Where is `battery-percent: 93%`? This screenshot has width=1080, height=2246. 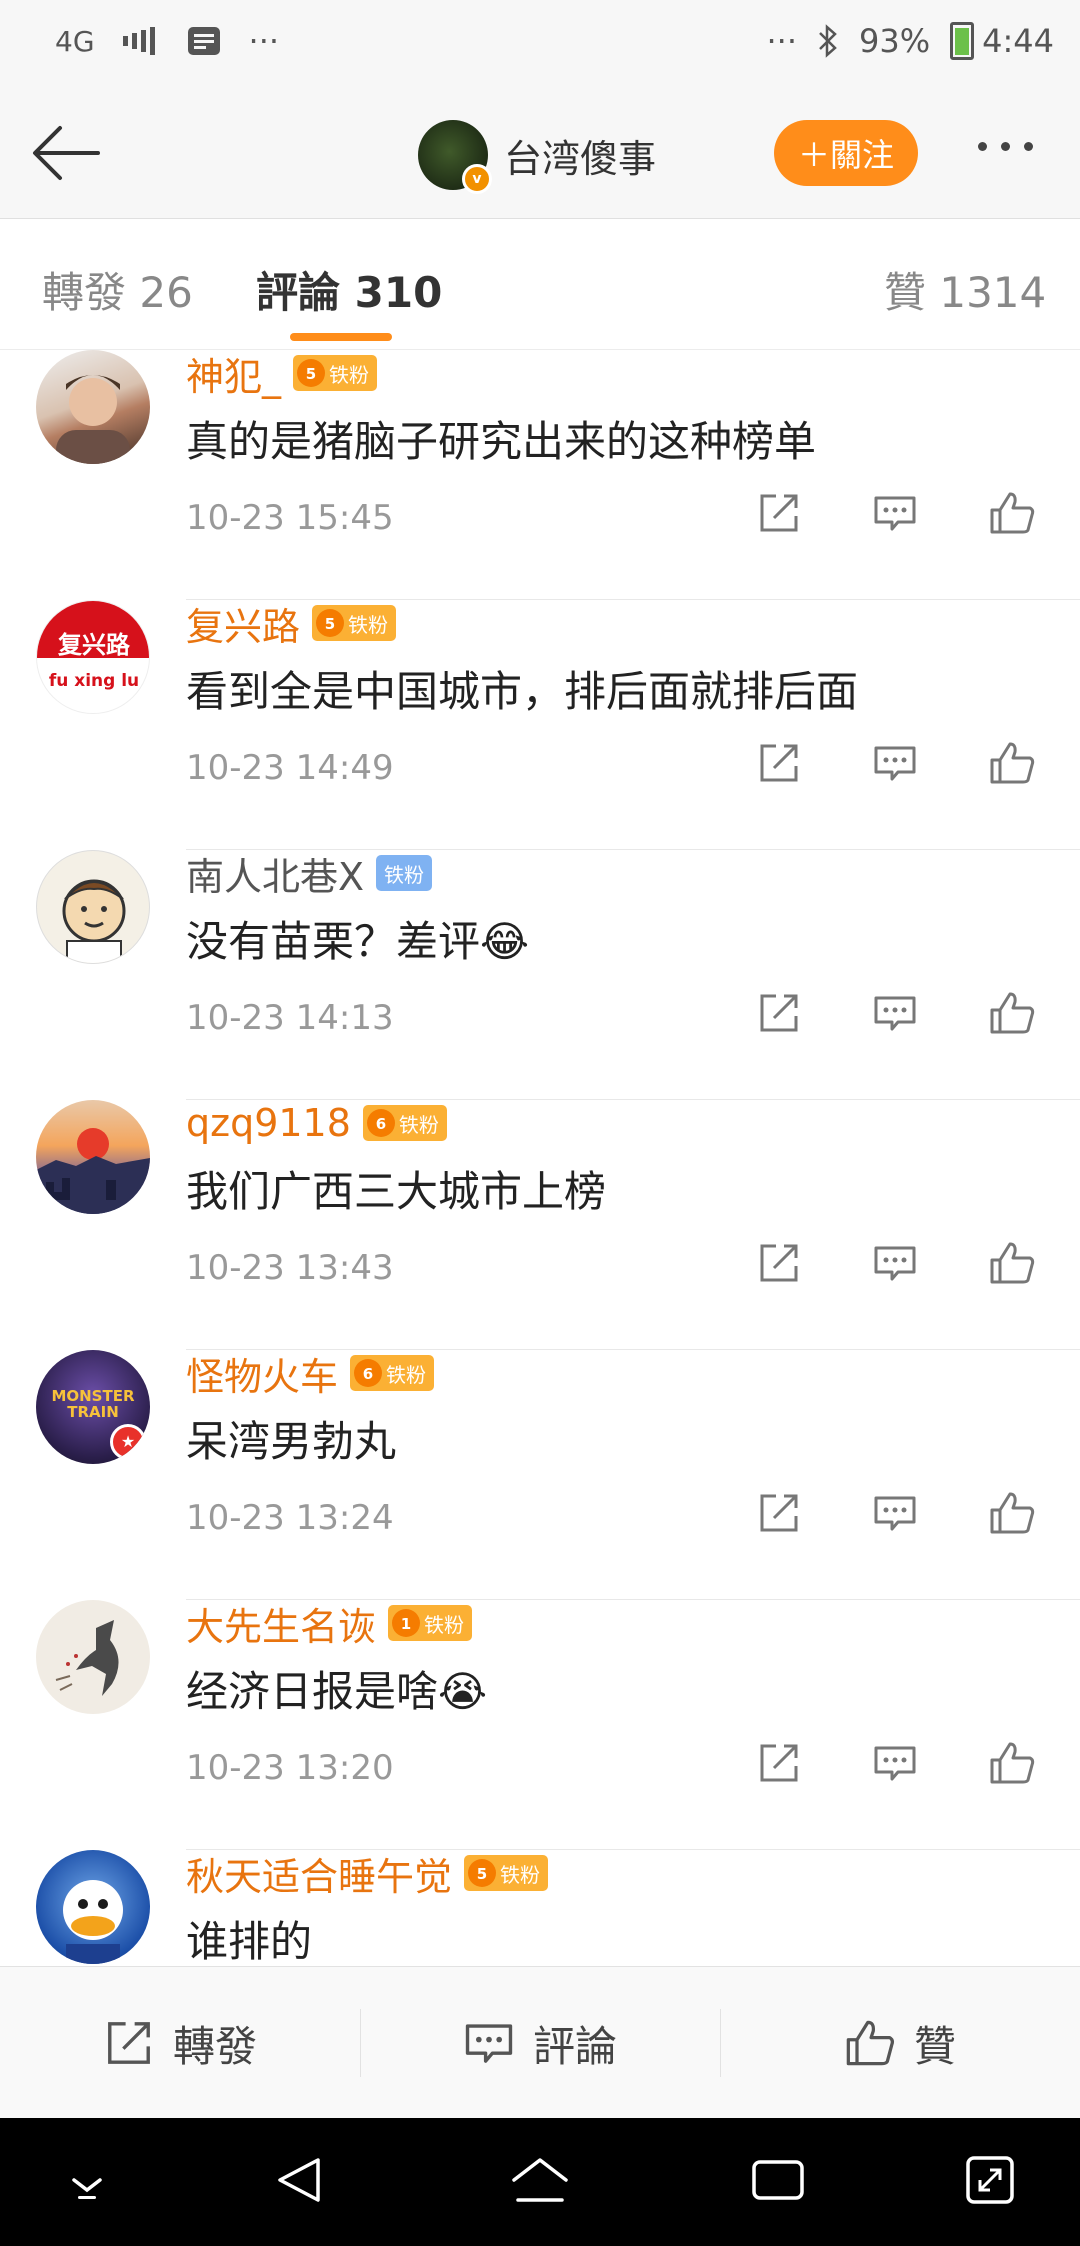
battery-percent: 93% is located at coordinates (895, 41).